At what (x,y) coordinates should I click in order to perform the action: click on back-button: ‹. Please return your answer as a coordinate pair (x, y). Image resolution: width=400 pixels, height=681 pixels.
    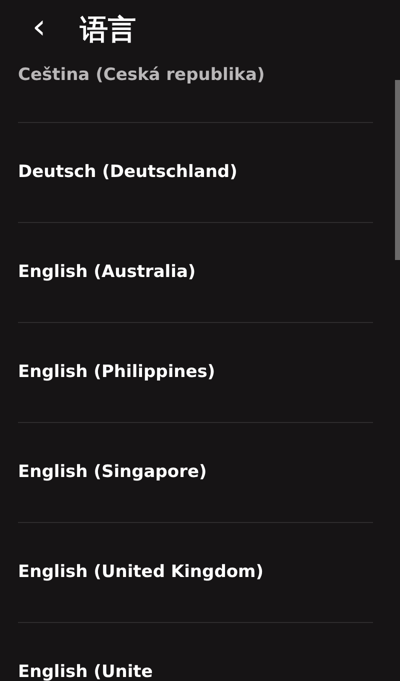
    Looking at the image, I should click on (39, 27).